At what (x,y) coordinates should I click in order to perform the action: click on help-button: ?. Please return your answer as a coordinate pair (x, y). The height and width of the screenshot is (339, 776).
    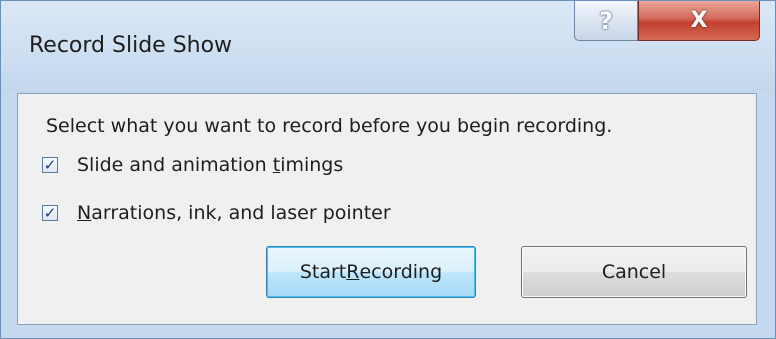
    Looking at the image, I should click on (606, 21).